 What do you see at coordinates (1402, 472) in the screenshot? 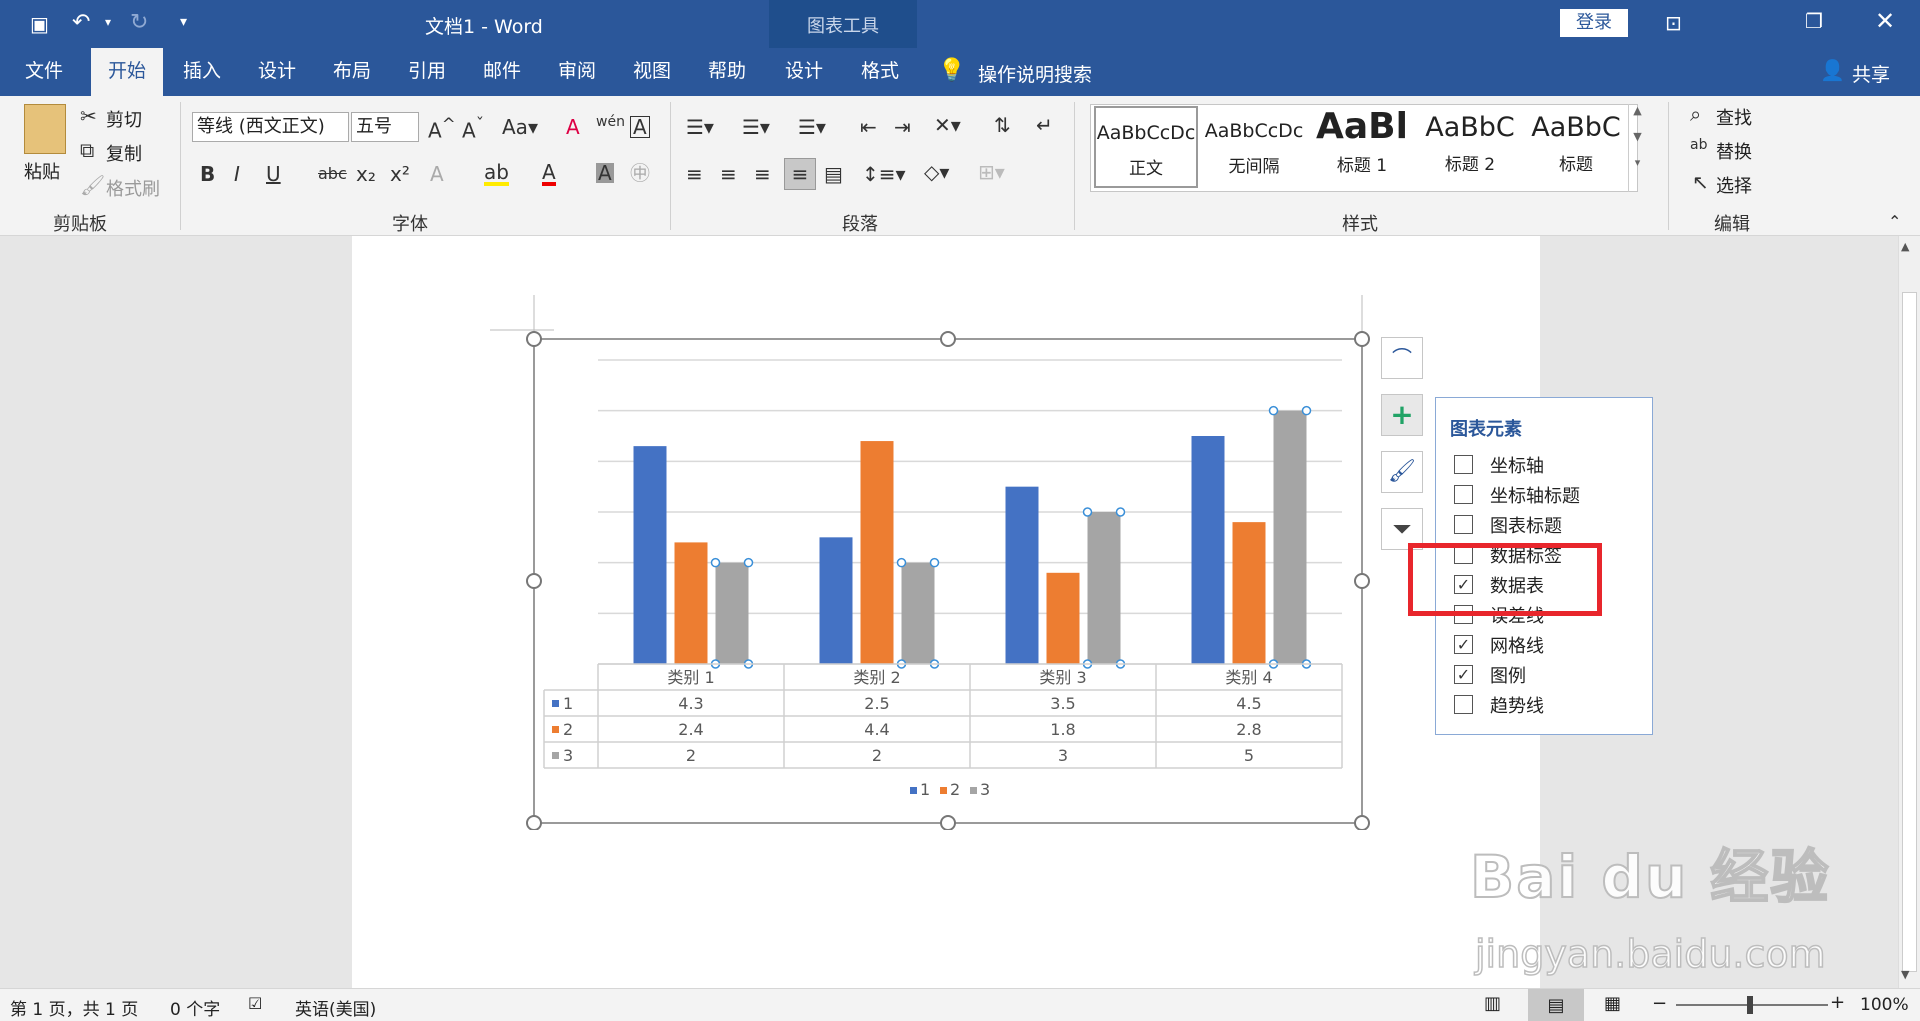
I see `chart-styles-button: 🖌` at bounding box center [1402, 472].